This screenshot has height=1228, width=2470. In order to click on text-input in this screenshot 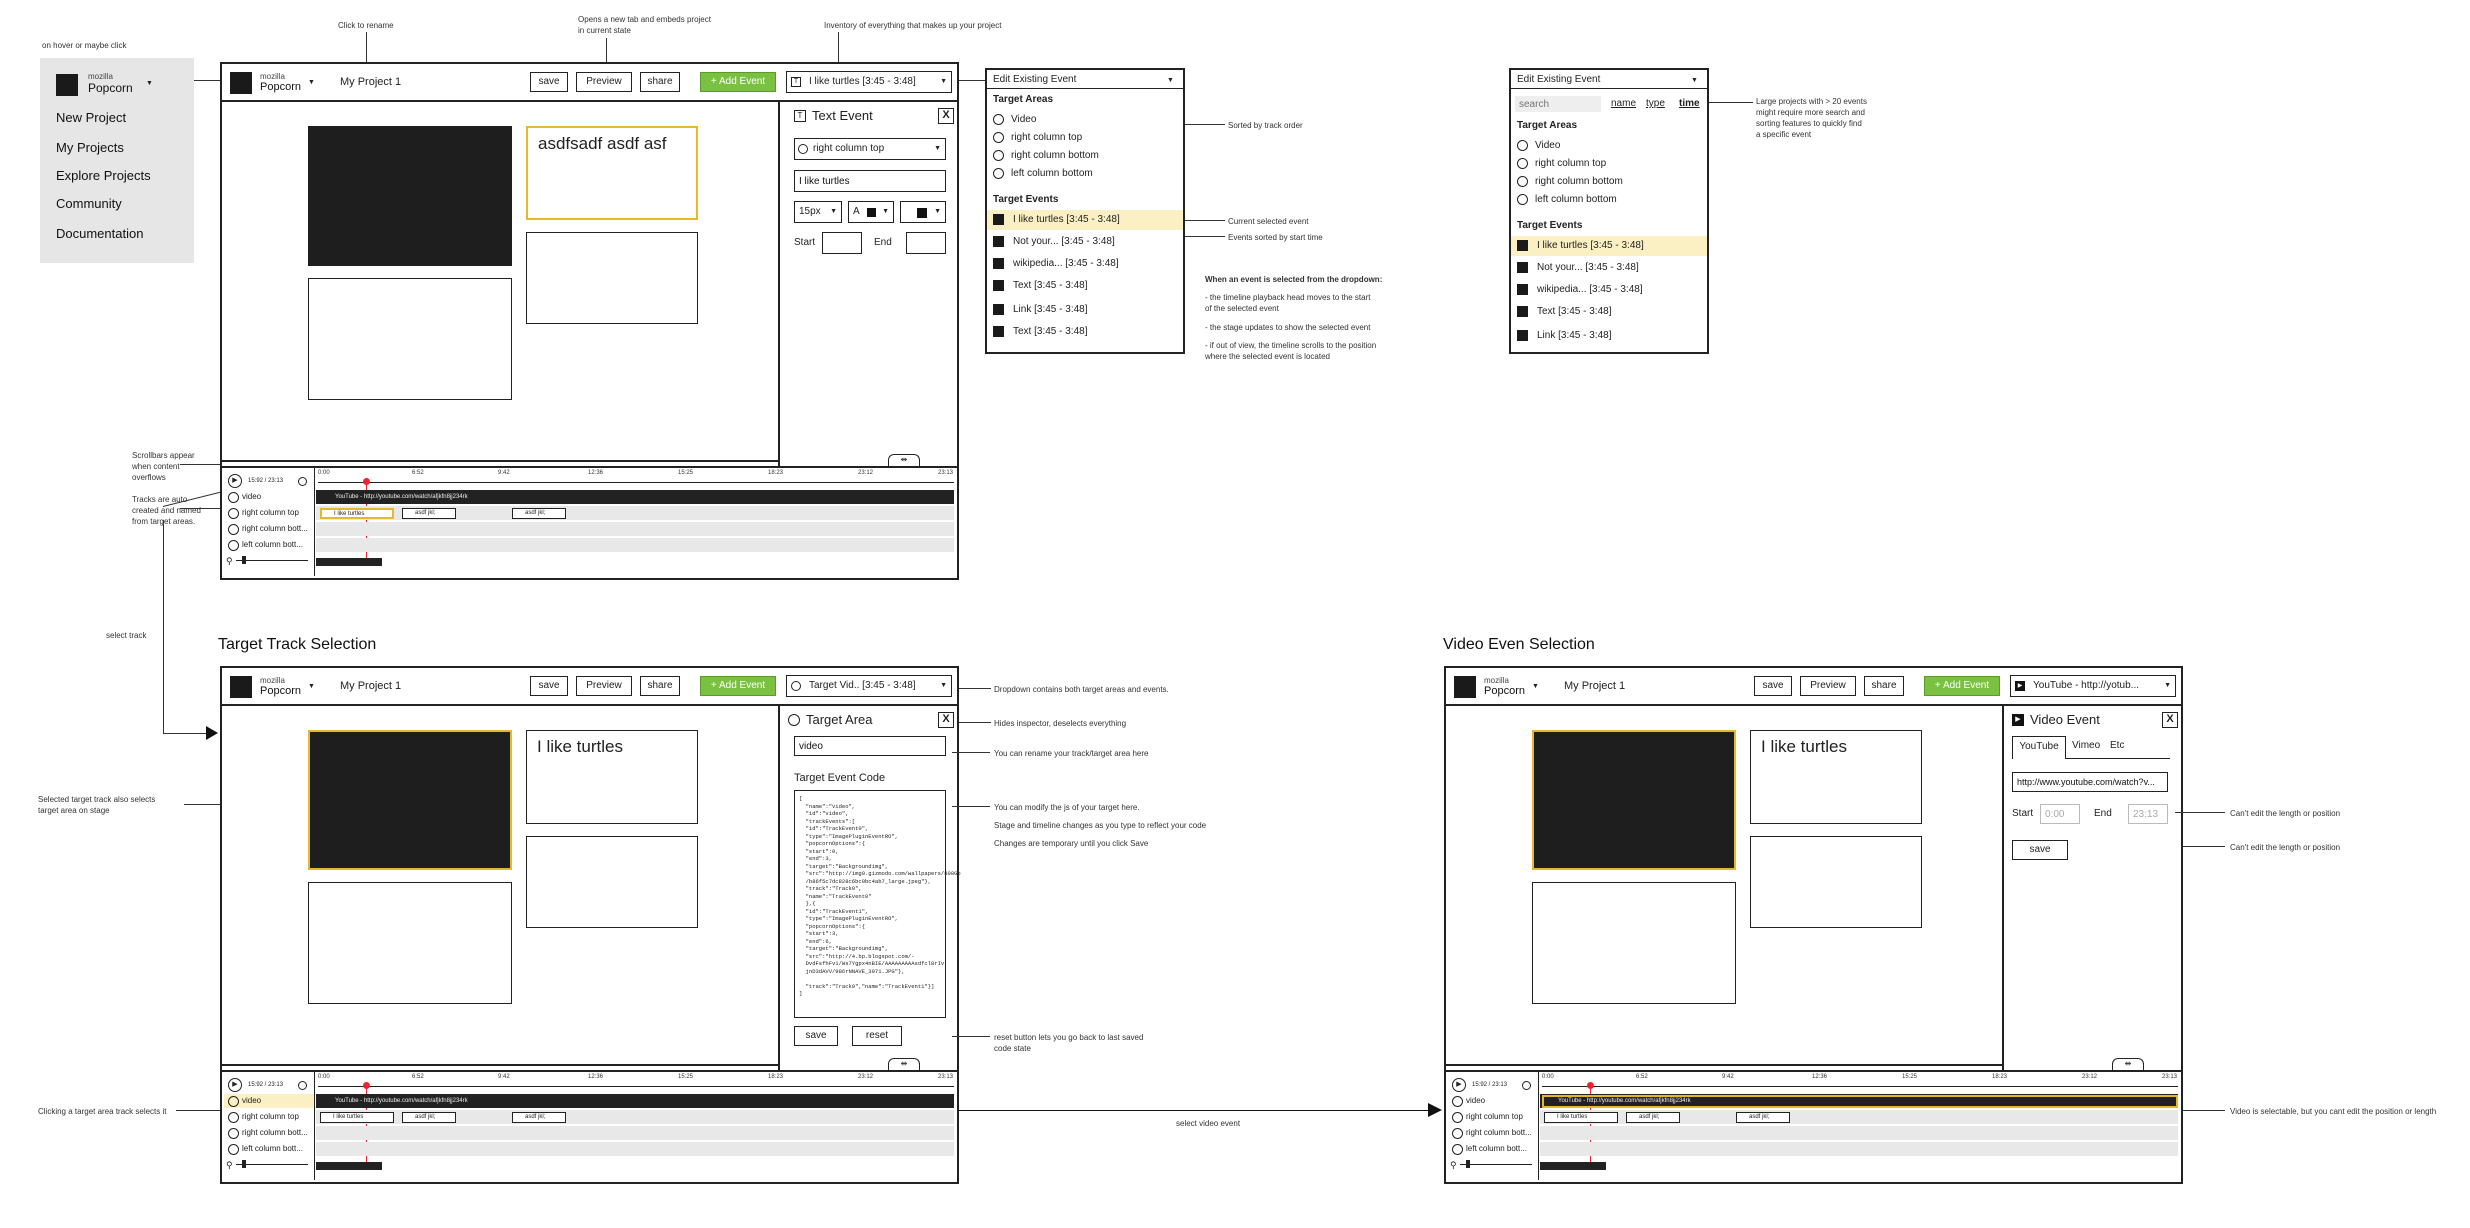, I will do `click(870, 181)`.